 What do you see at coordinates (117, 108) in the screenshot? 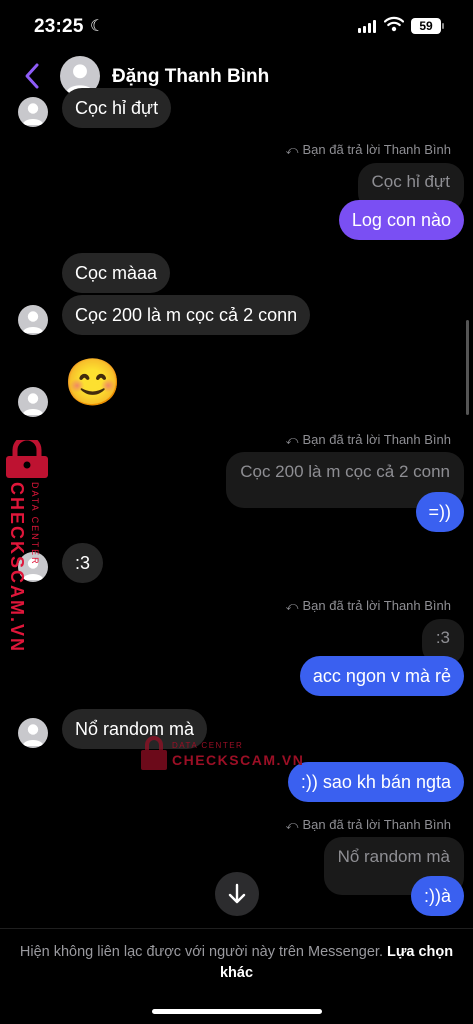
I see `message-bubble: Cọc hỉ đựt` at bounding box center [117, 108].